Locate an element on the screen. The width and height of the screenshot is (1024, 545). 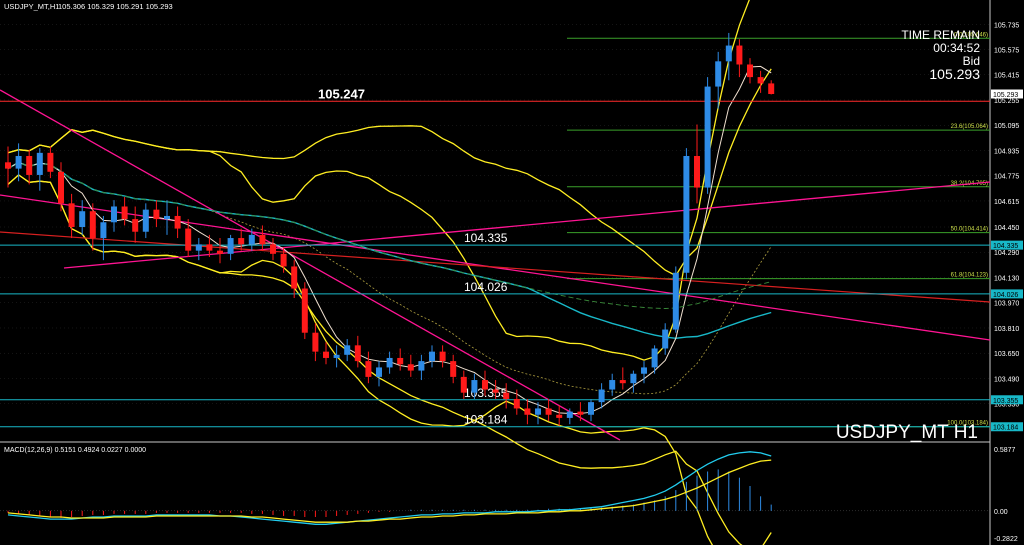
price-axis-tick: 104.450 is located at coordinates (1006, 228).